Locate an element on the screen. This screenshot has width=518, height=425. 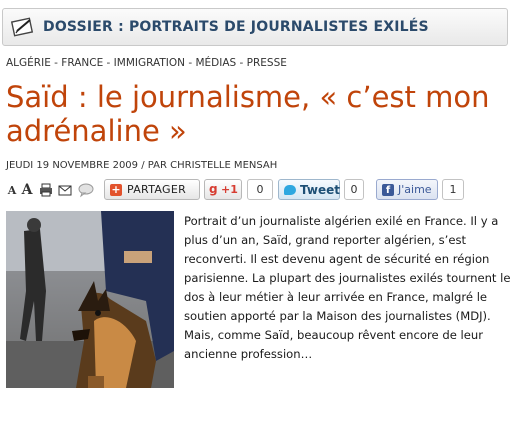
article-toolbar: A A + PARTAGER g +1 0 Tweet 0 f J'aime 1 is located at coordinates (261, 191).